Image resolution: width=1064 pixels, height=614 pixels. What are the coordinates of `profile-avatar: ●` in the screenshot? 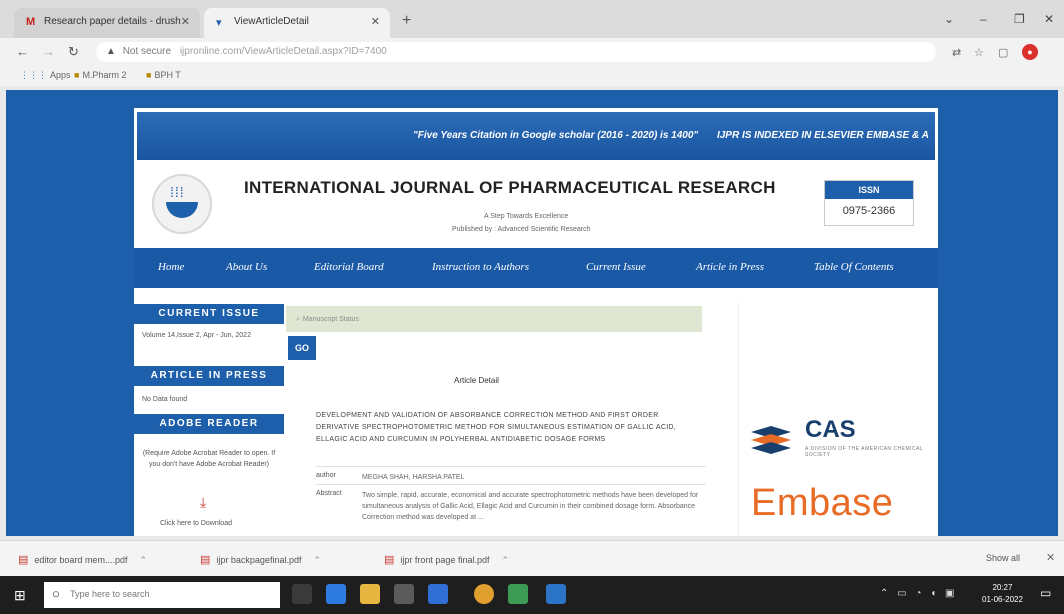 It's located at (1030, 52).